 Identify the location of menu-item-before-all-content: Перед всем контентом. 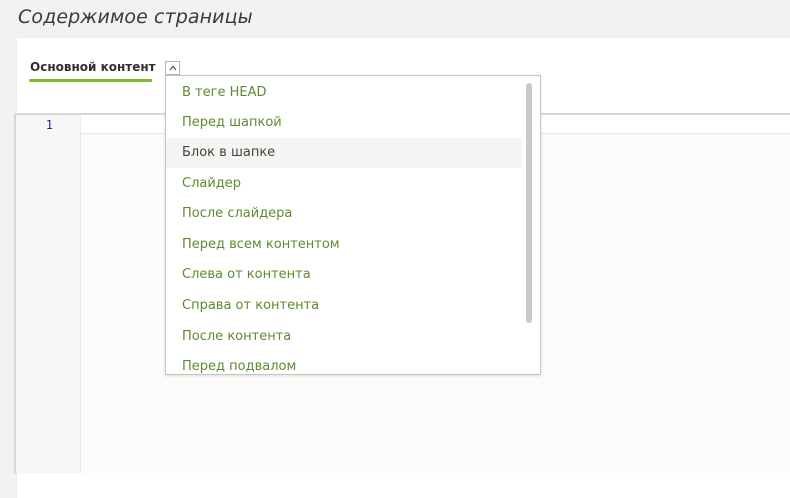
(344, 245).